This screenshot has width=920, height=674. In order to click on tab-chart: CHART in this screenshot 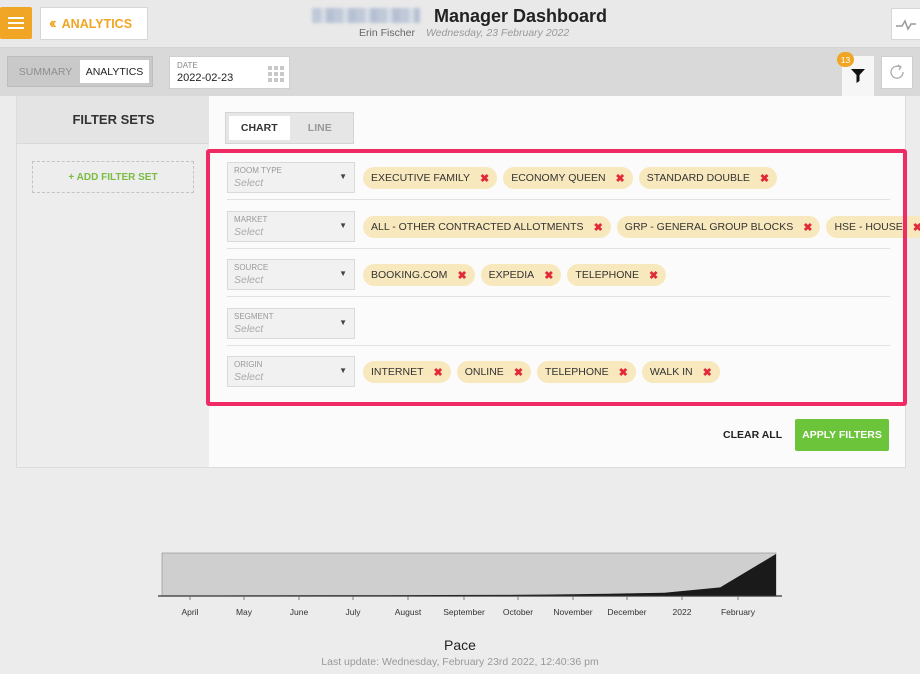, I will do `click(259, 128)`.